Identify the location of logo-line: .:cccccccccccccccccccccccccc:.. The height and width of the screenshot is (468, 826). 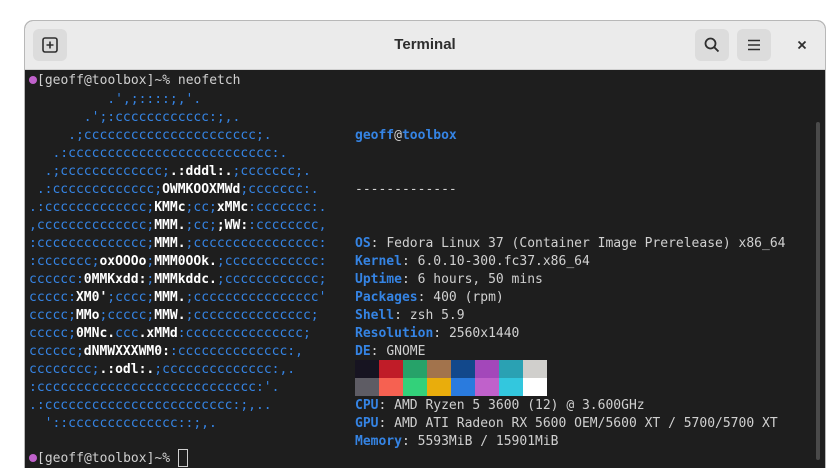
(177, 154).